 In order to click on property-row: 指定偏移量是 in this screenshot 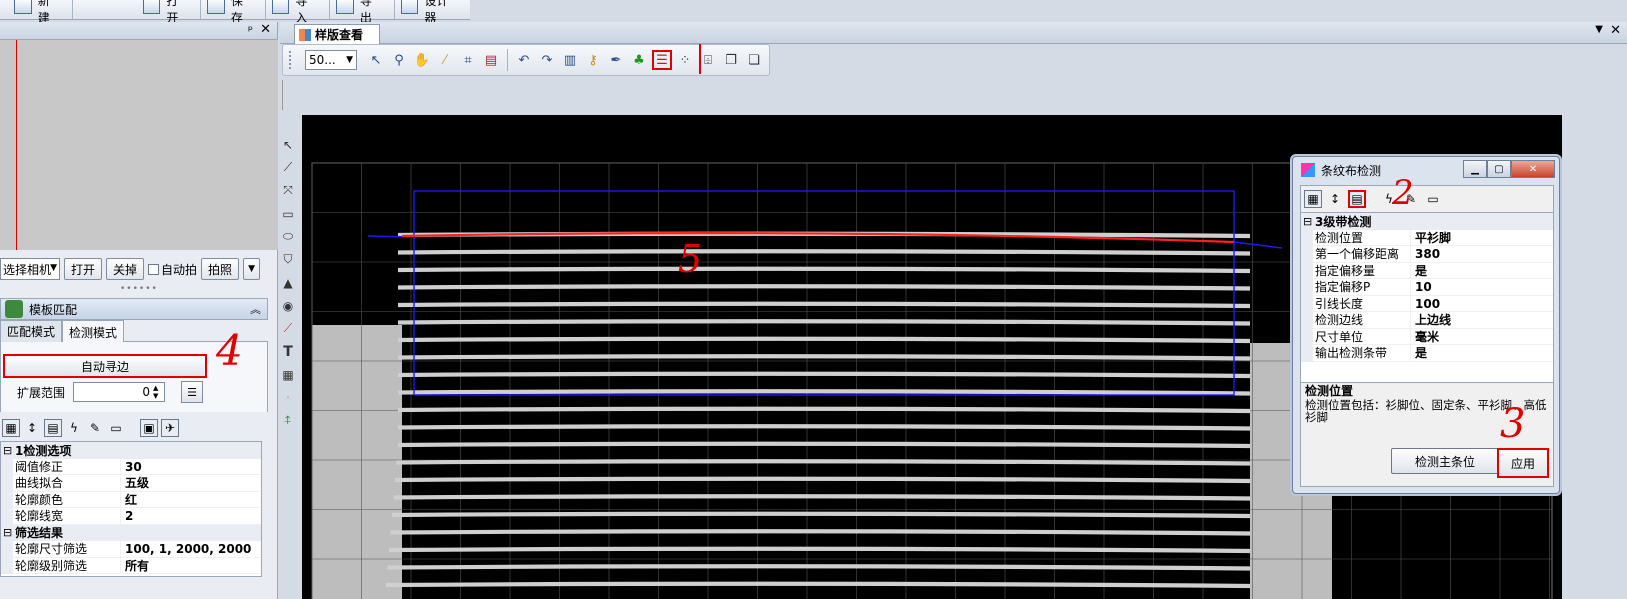, I will do `click(1427, 270)`.